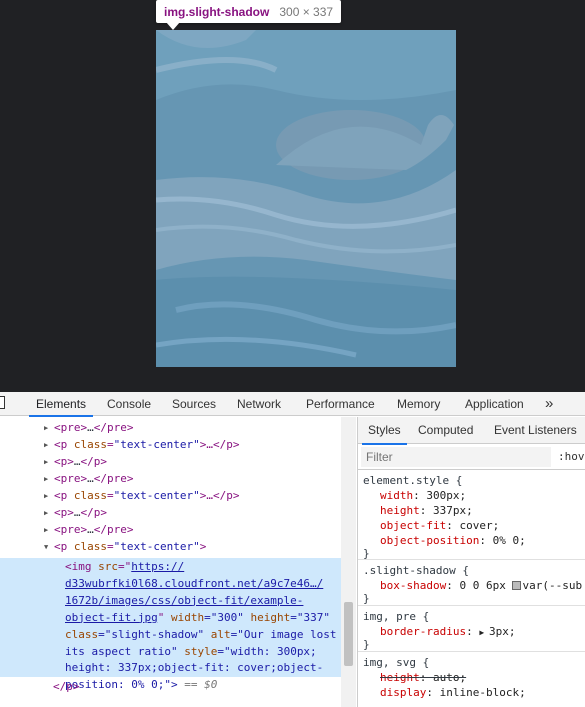 This screenshot has width=585, height=707. Describe the element at coordinates (340, 404) in the screenshot. I see `tab-performance: Performance` at that location.